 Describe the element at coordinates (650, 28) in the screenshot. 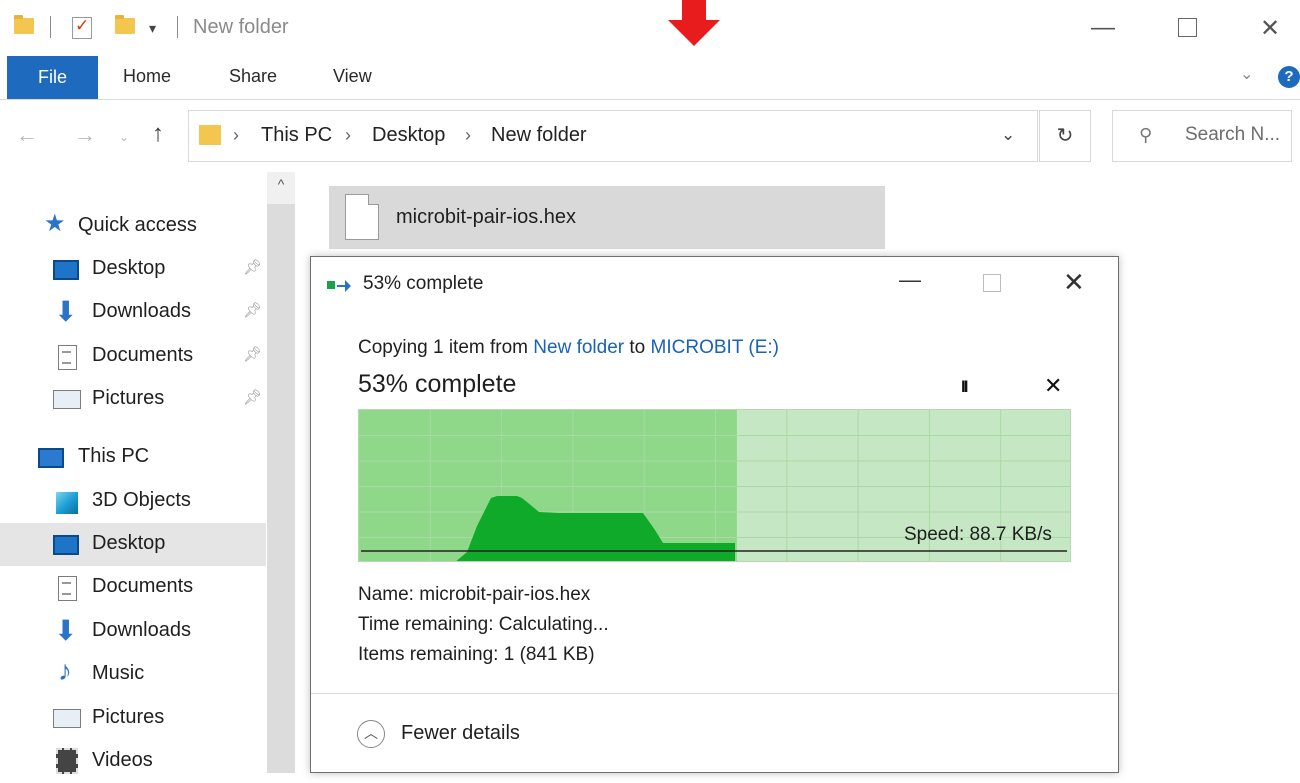

I see `title-bar: ✓ ▾ New folder — ✕` at that location.